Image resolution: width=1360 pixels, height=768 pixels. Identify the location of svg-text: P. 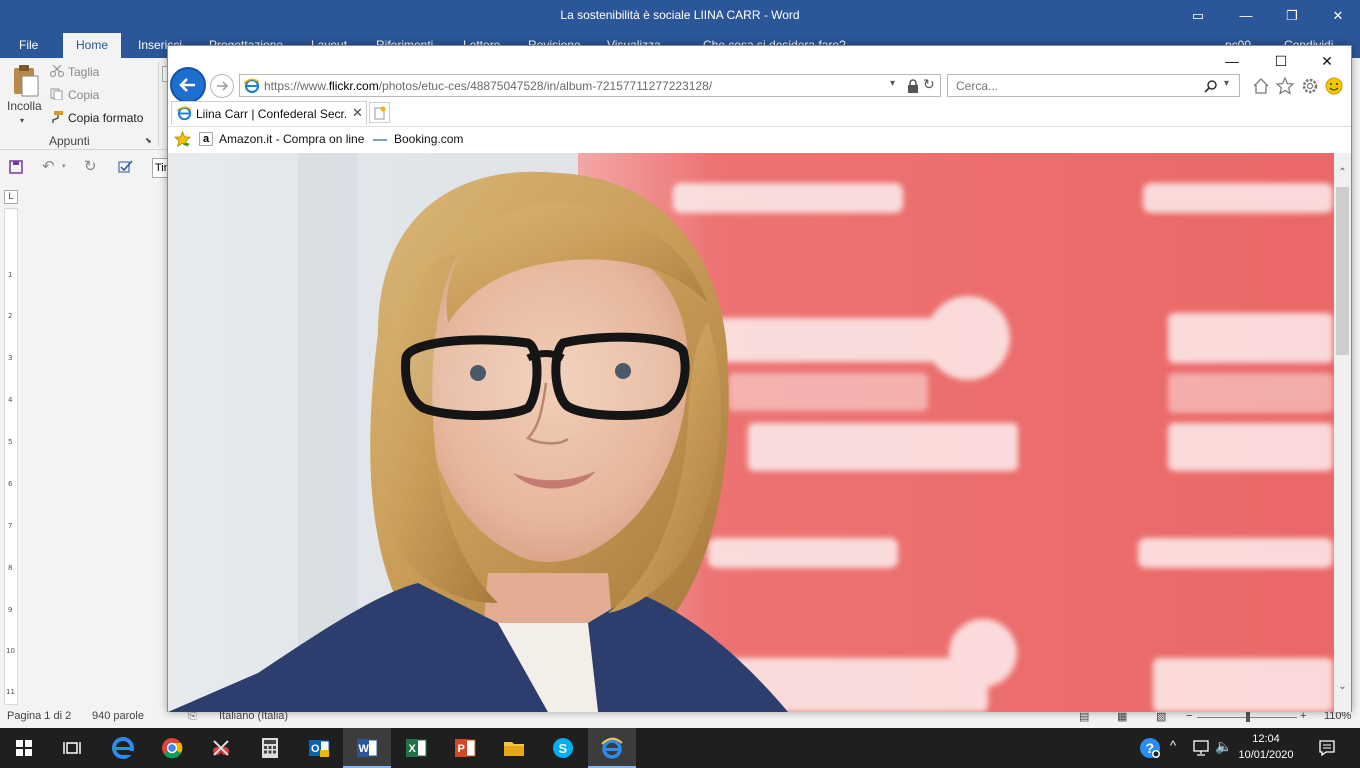
(461, 749).